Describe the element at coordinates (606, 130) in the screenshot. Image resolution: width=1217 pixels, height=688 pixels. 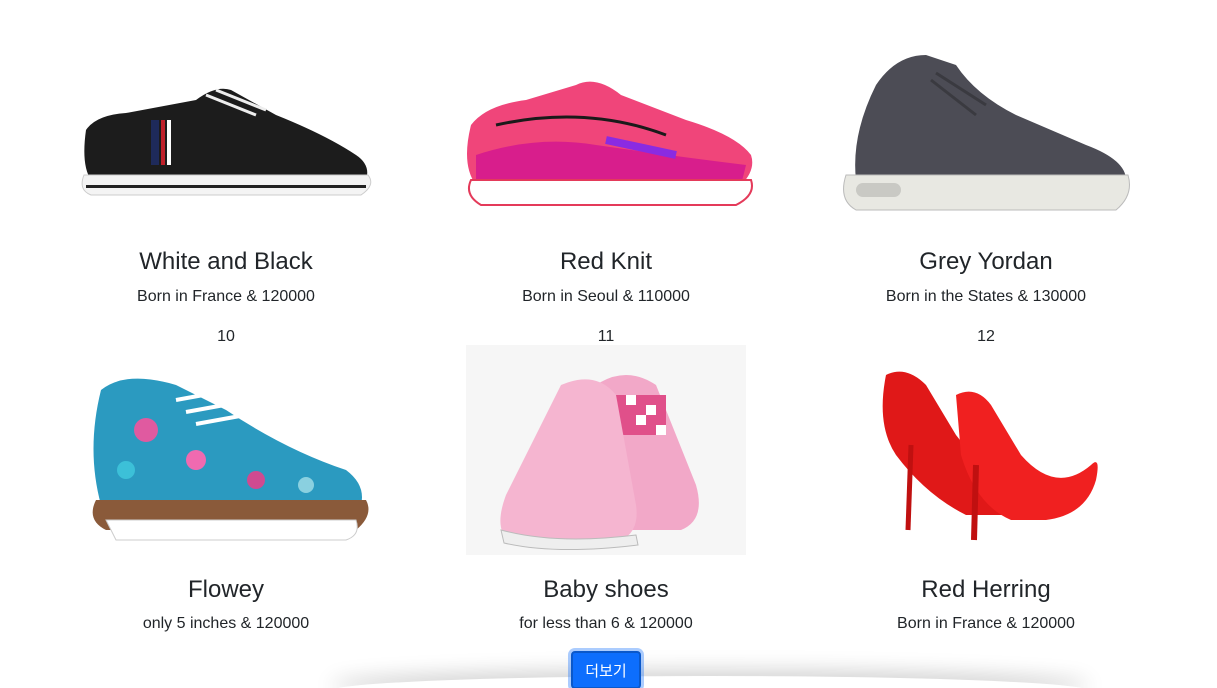
I see `running-shoe-pink-icon` at that location.